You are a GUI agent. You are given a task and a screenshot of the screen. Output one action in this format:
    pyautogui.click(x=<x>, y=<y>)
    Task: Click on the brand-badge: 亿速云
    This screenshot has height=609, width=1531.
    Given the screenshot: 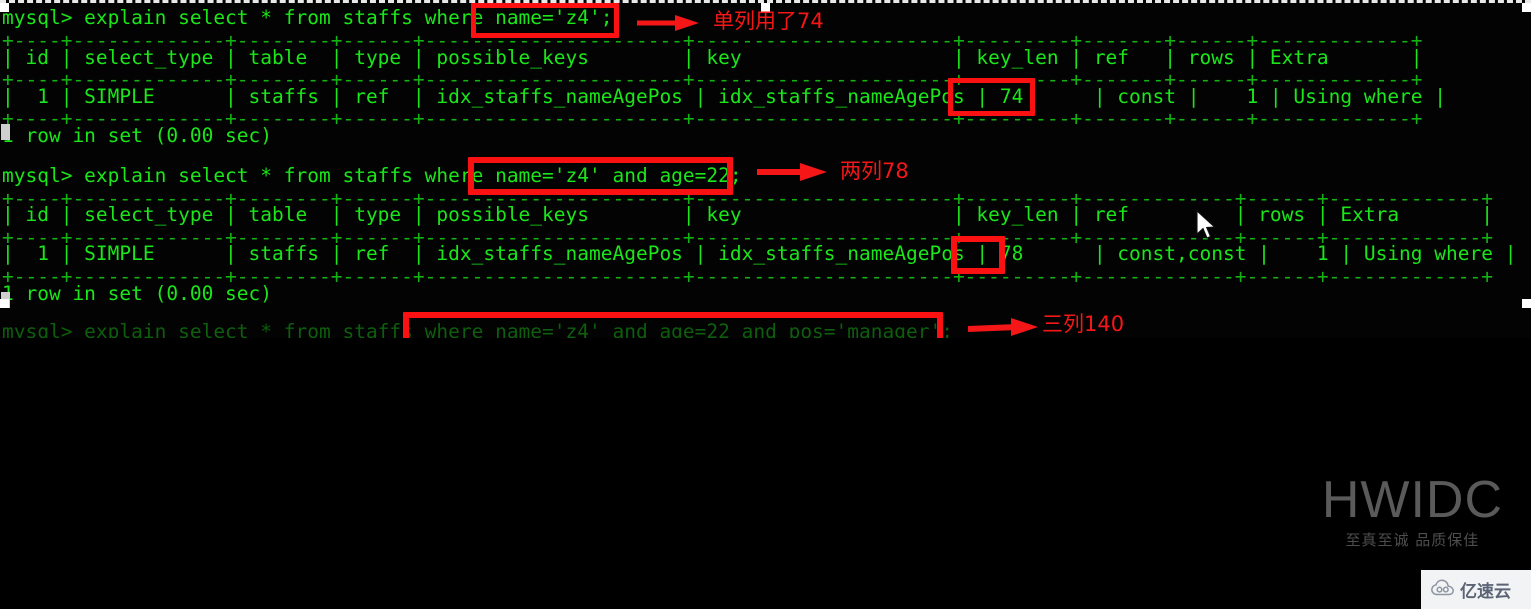 What is the action you would take?
    pyautogui.click(x=1476, y=589)
    